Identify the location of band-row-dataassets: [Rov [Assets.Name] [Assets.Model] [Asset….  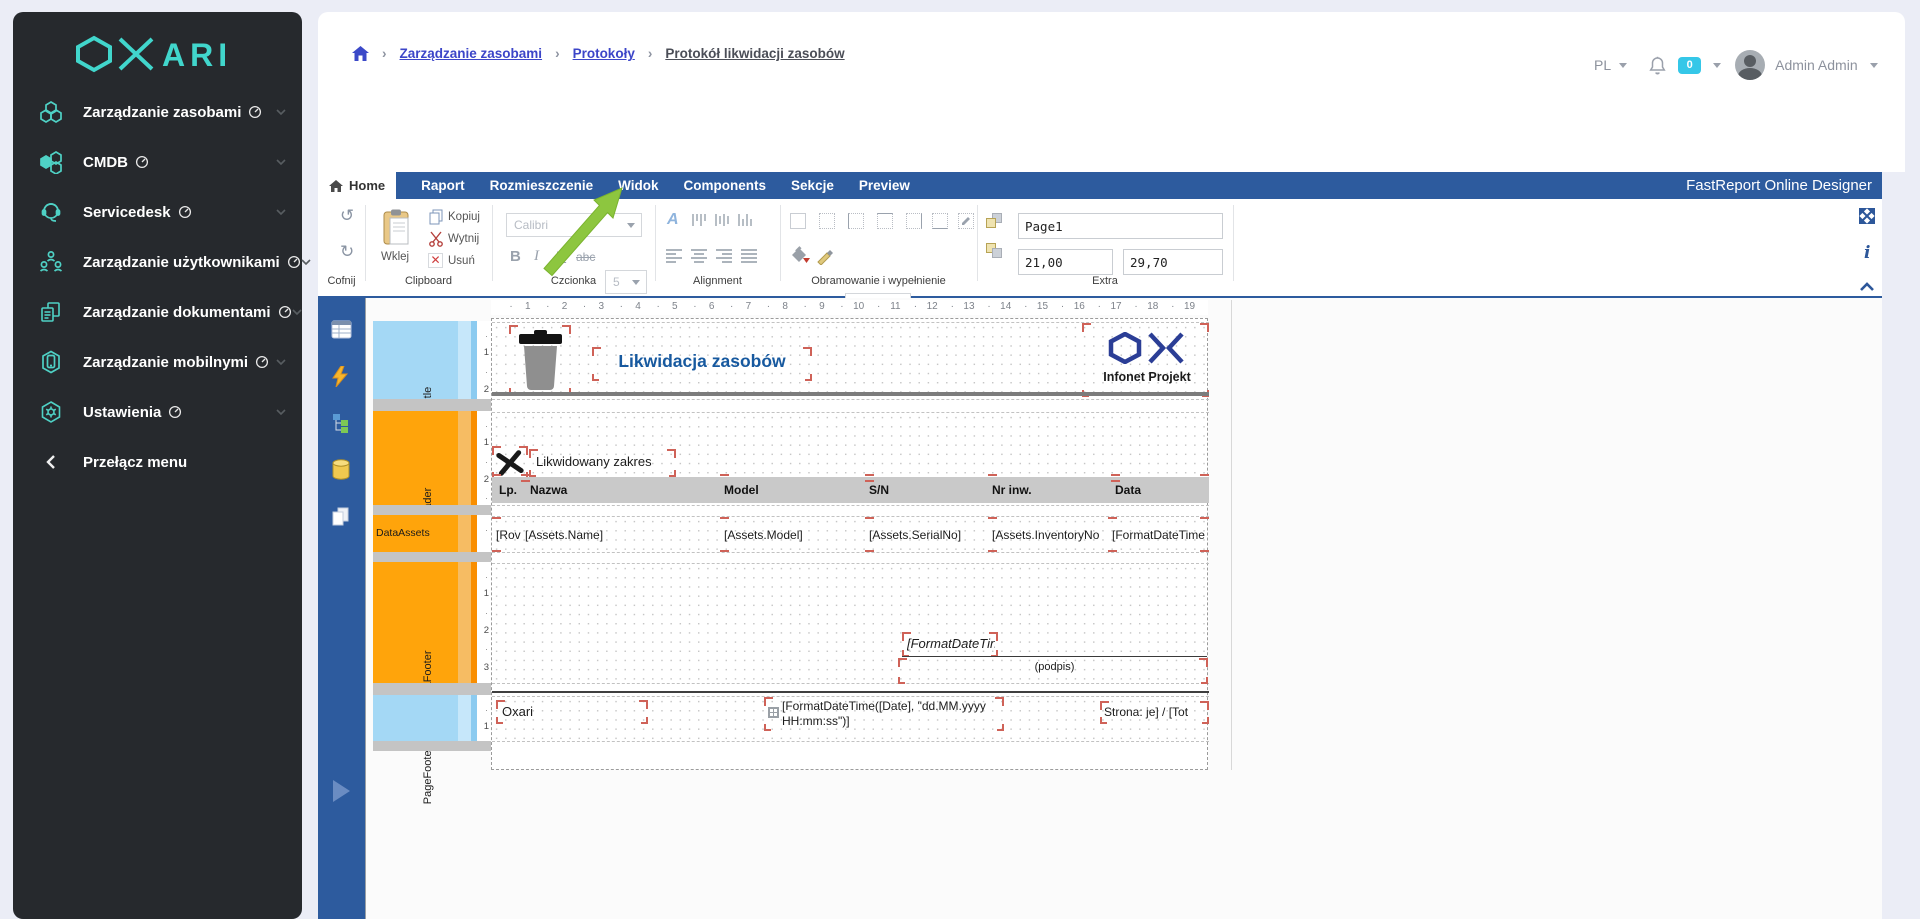
(850, 534).